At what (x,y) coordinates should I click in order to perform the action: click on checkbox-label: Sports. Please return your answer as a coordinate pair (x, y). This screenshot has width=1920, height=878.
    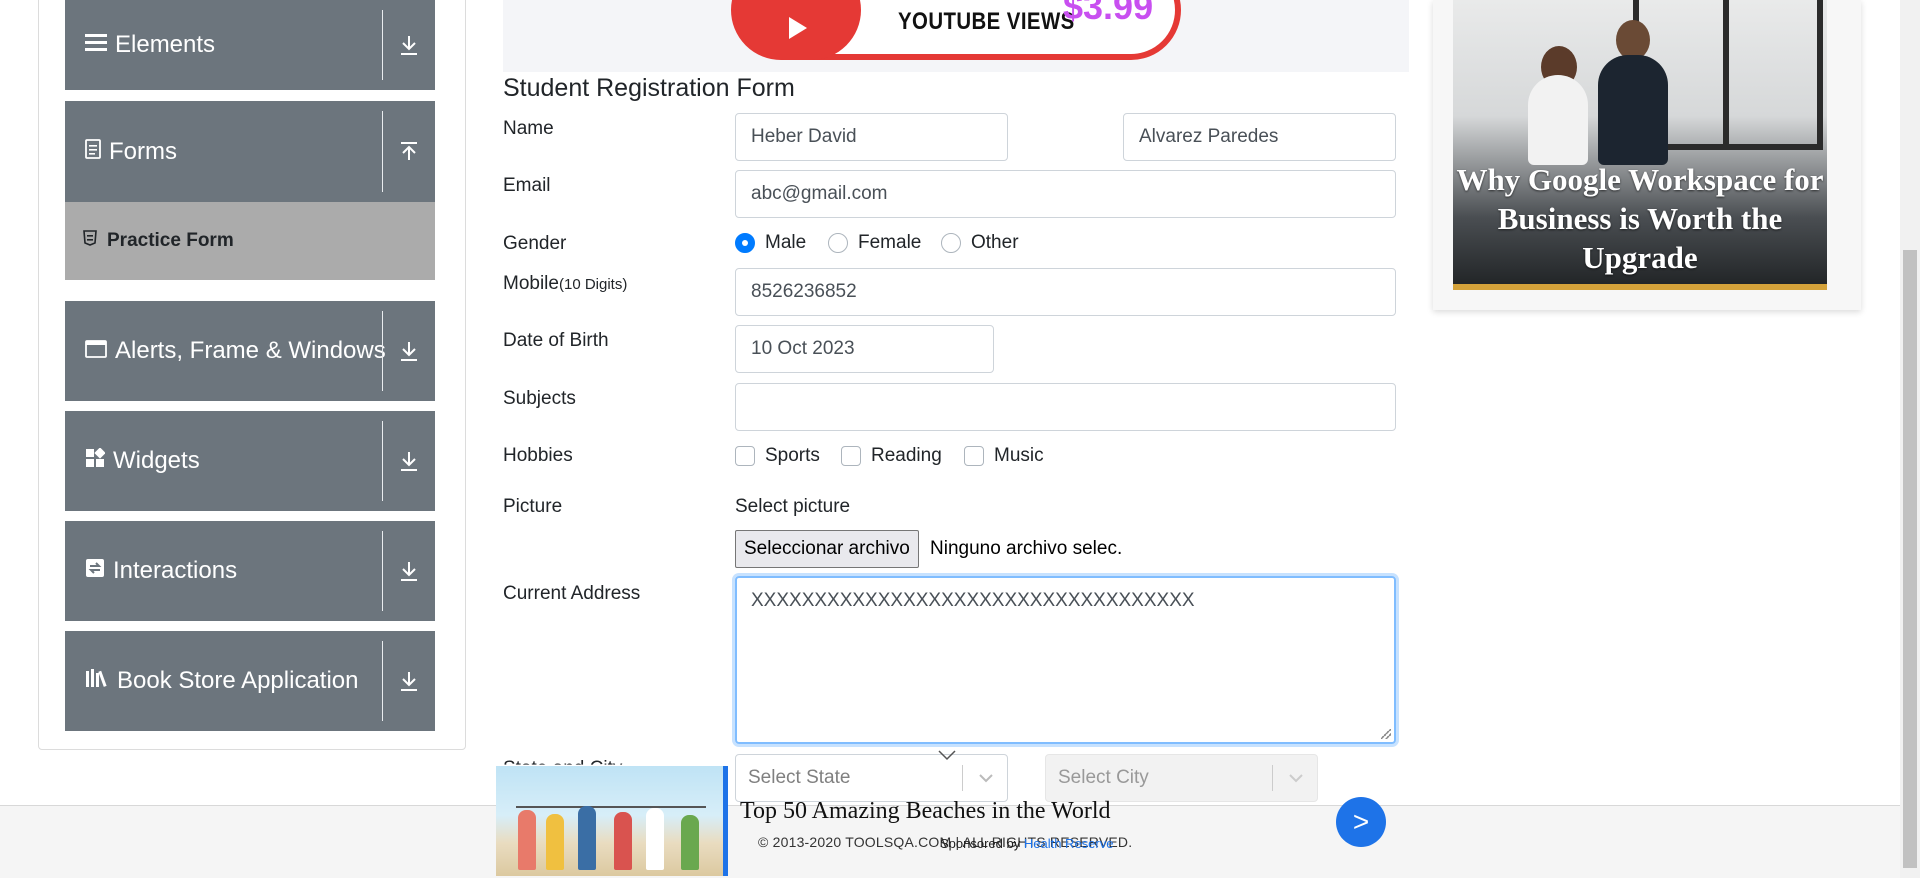
    Looking at the image, I should click on (792, 455).